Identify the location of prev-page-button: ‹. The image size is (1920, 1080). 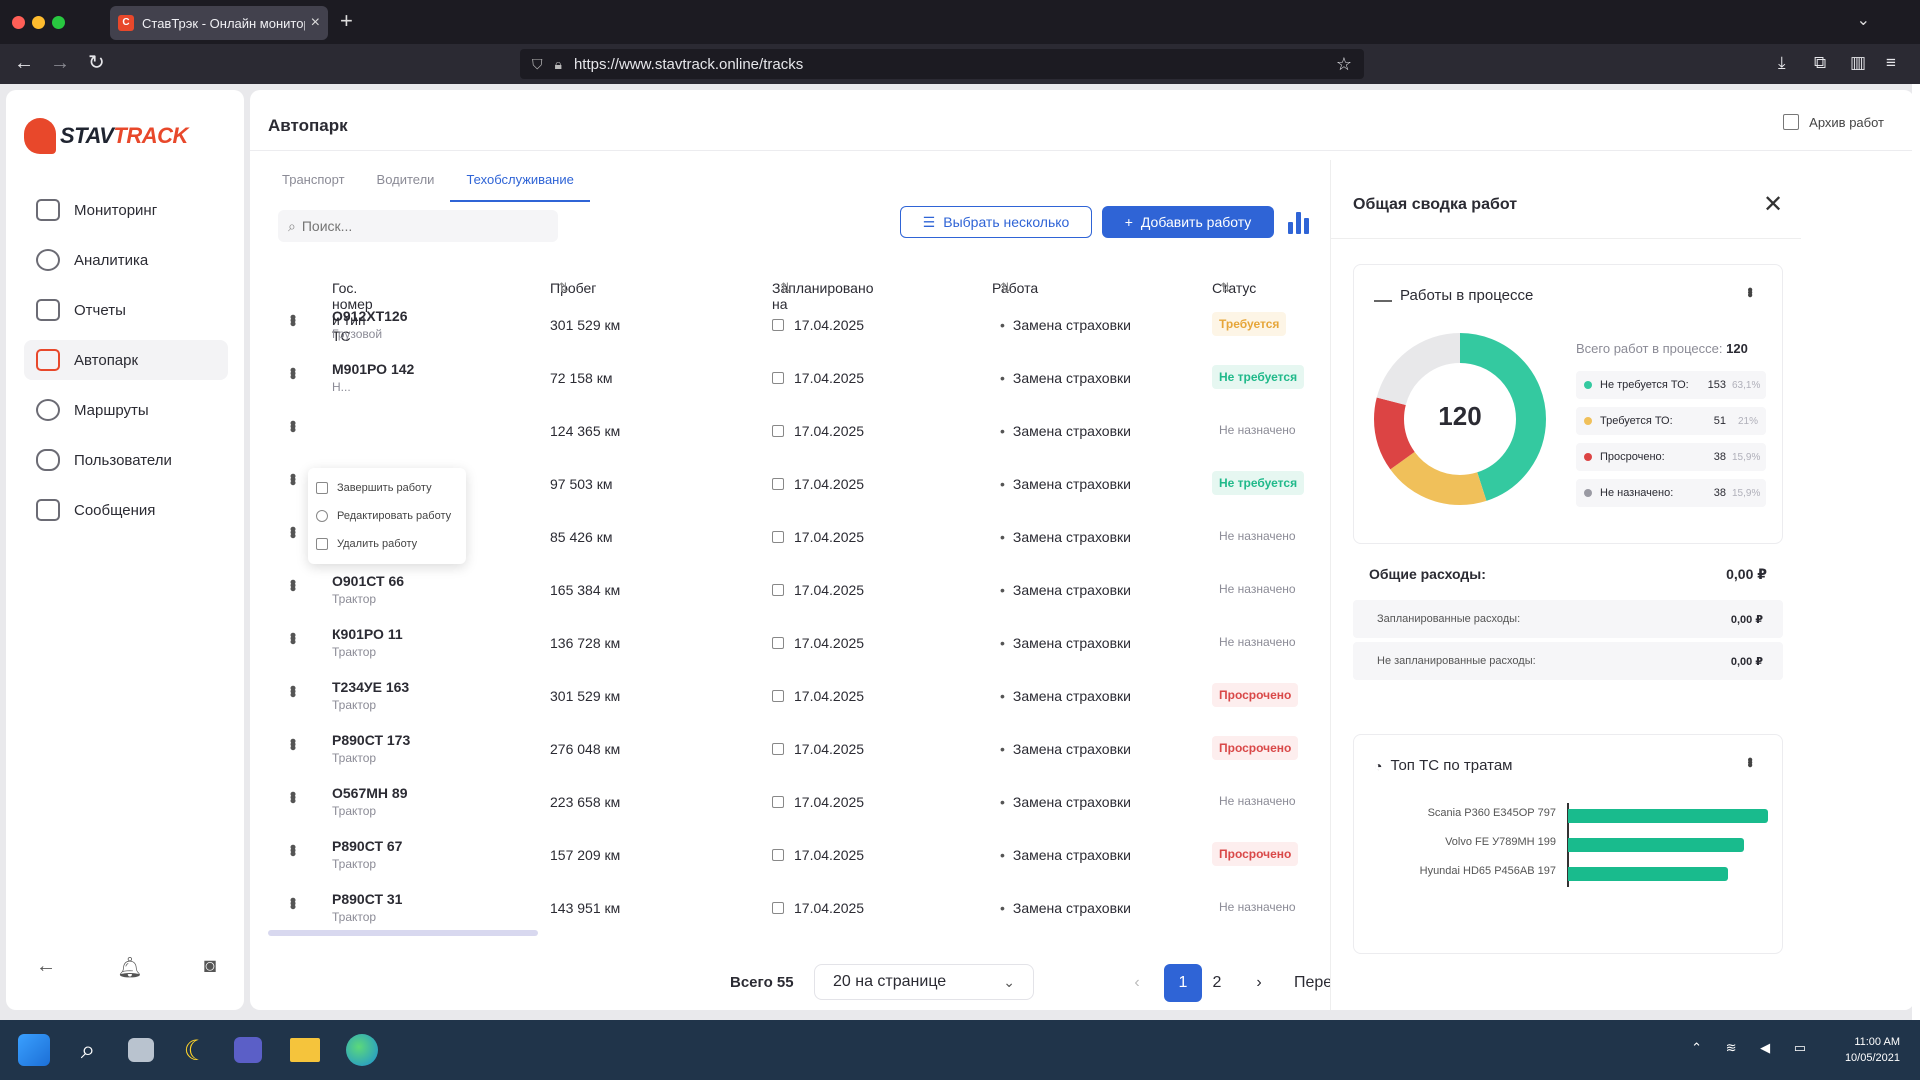
(1137, 983).